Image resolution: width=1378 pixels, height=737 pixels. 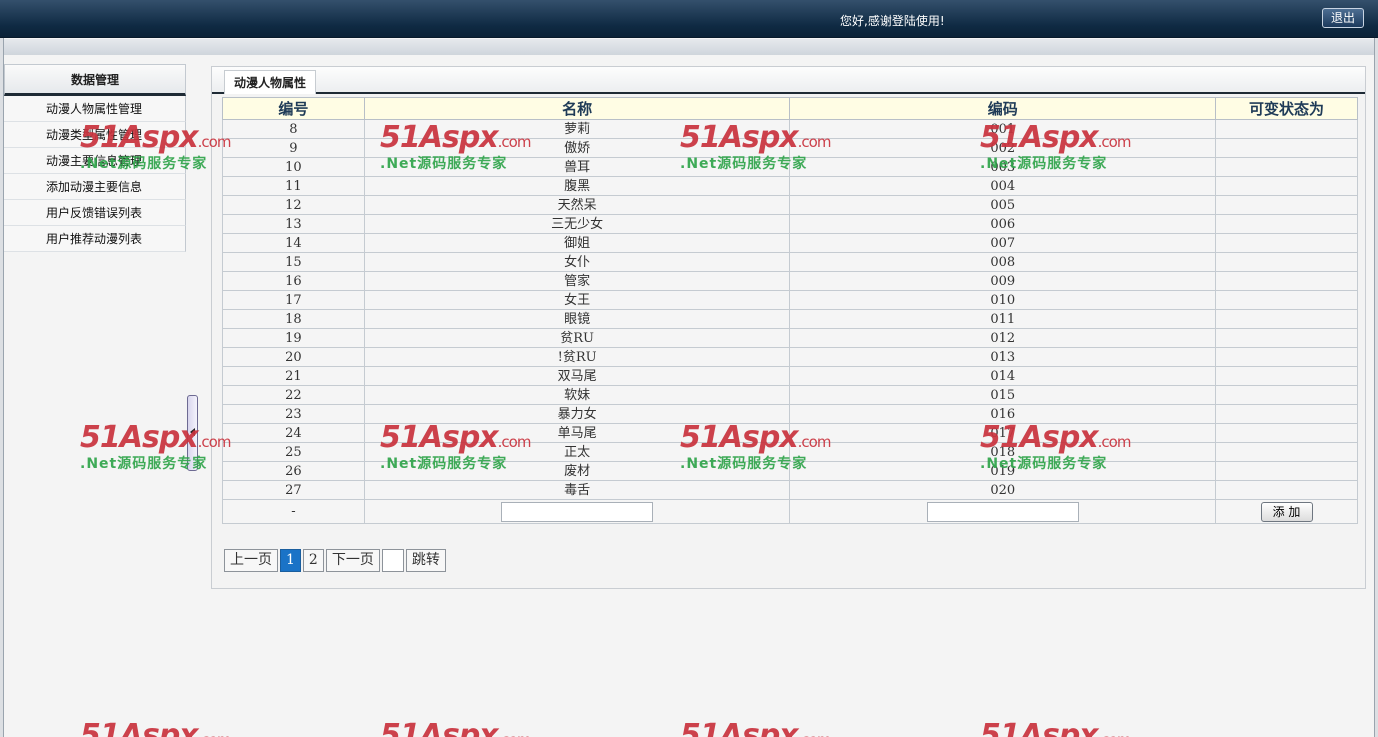 What do you see at coordinates (790, 186) in the screenshot?
I see `table-row: 11 腹黑 004` at bounding box center [790, 186].